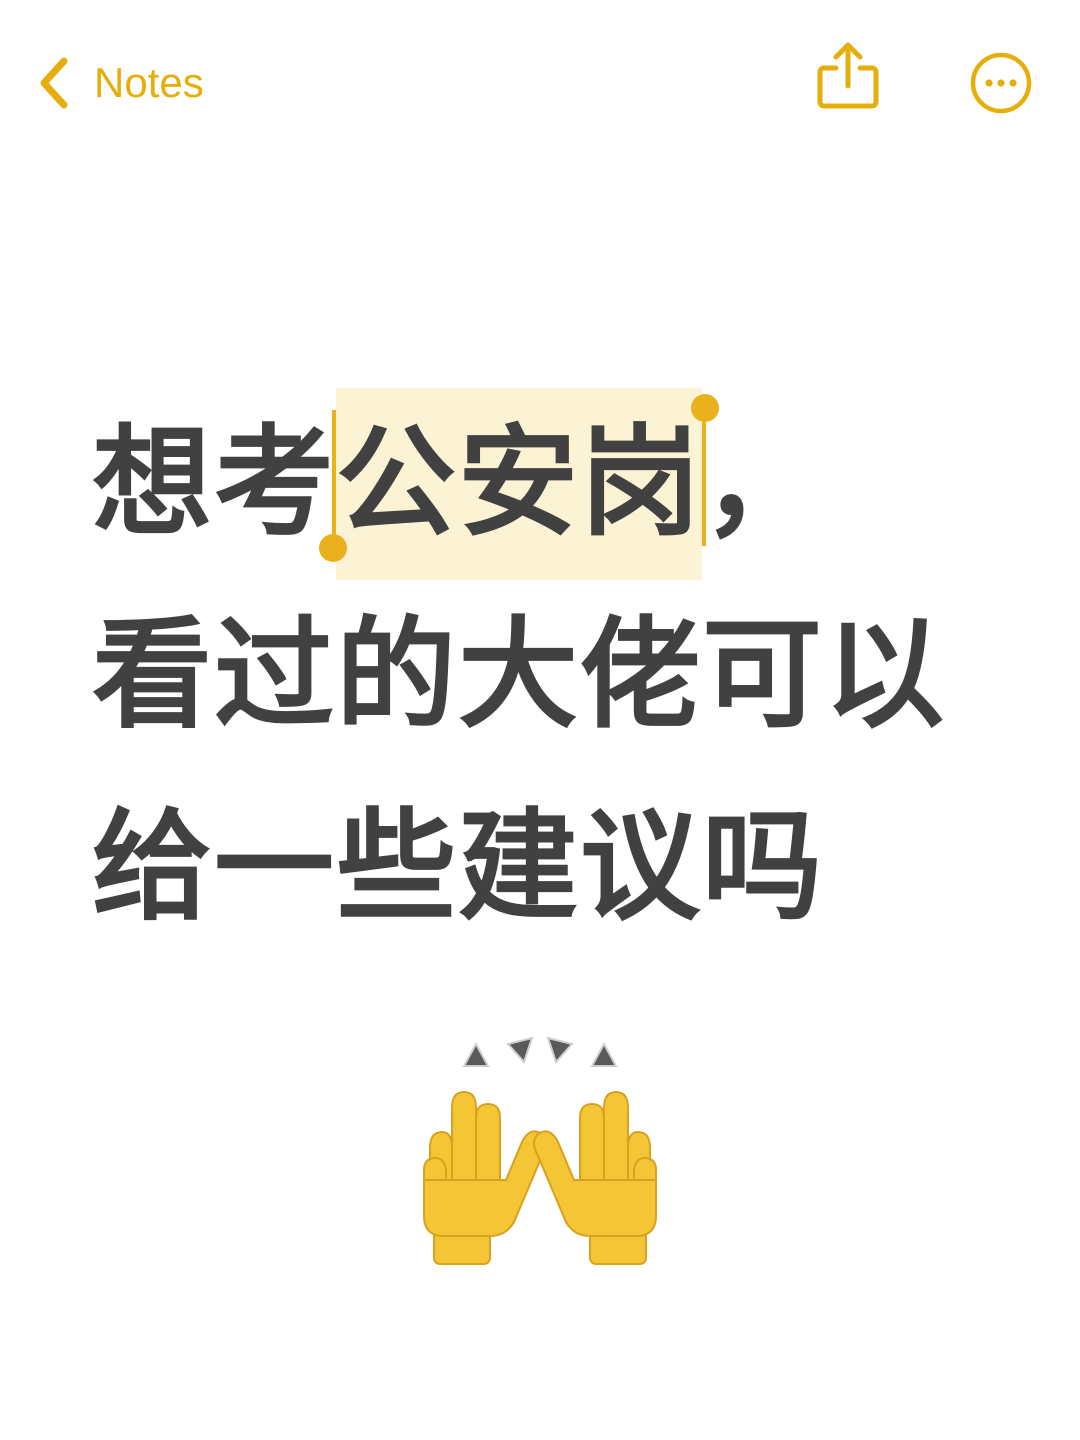  I want to click on selection-start-handle, so click(333, 548).